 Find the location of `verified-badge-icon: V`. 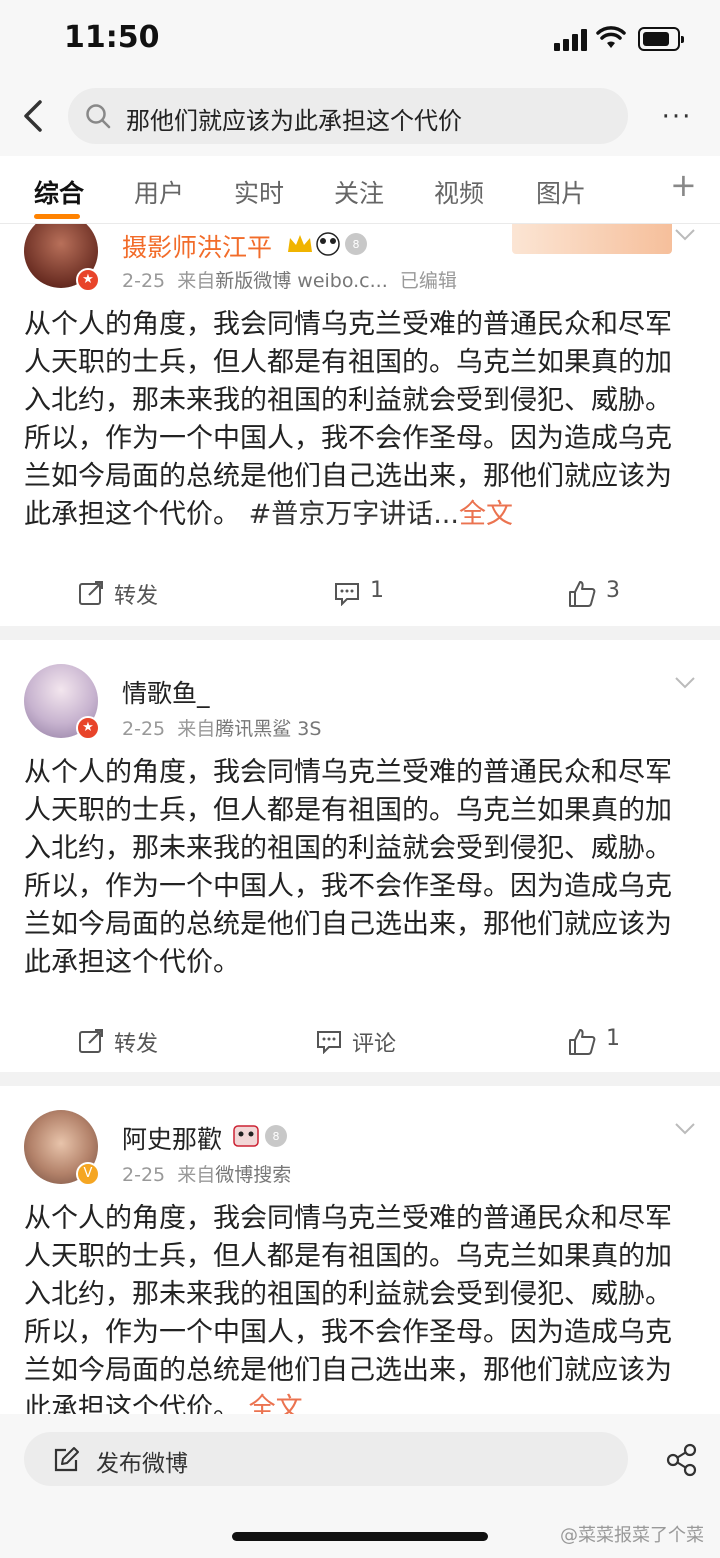

verified-badge-icon: V is located at coordinates (88, 1174).